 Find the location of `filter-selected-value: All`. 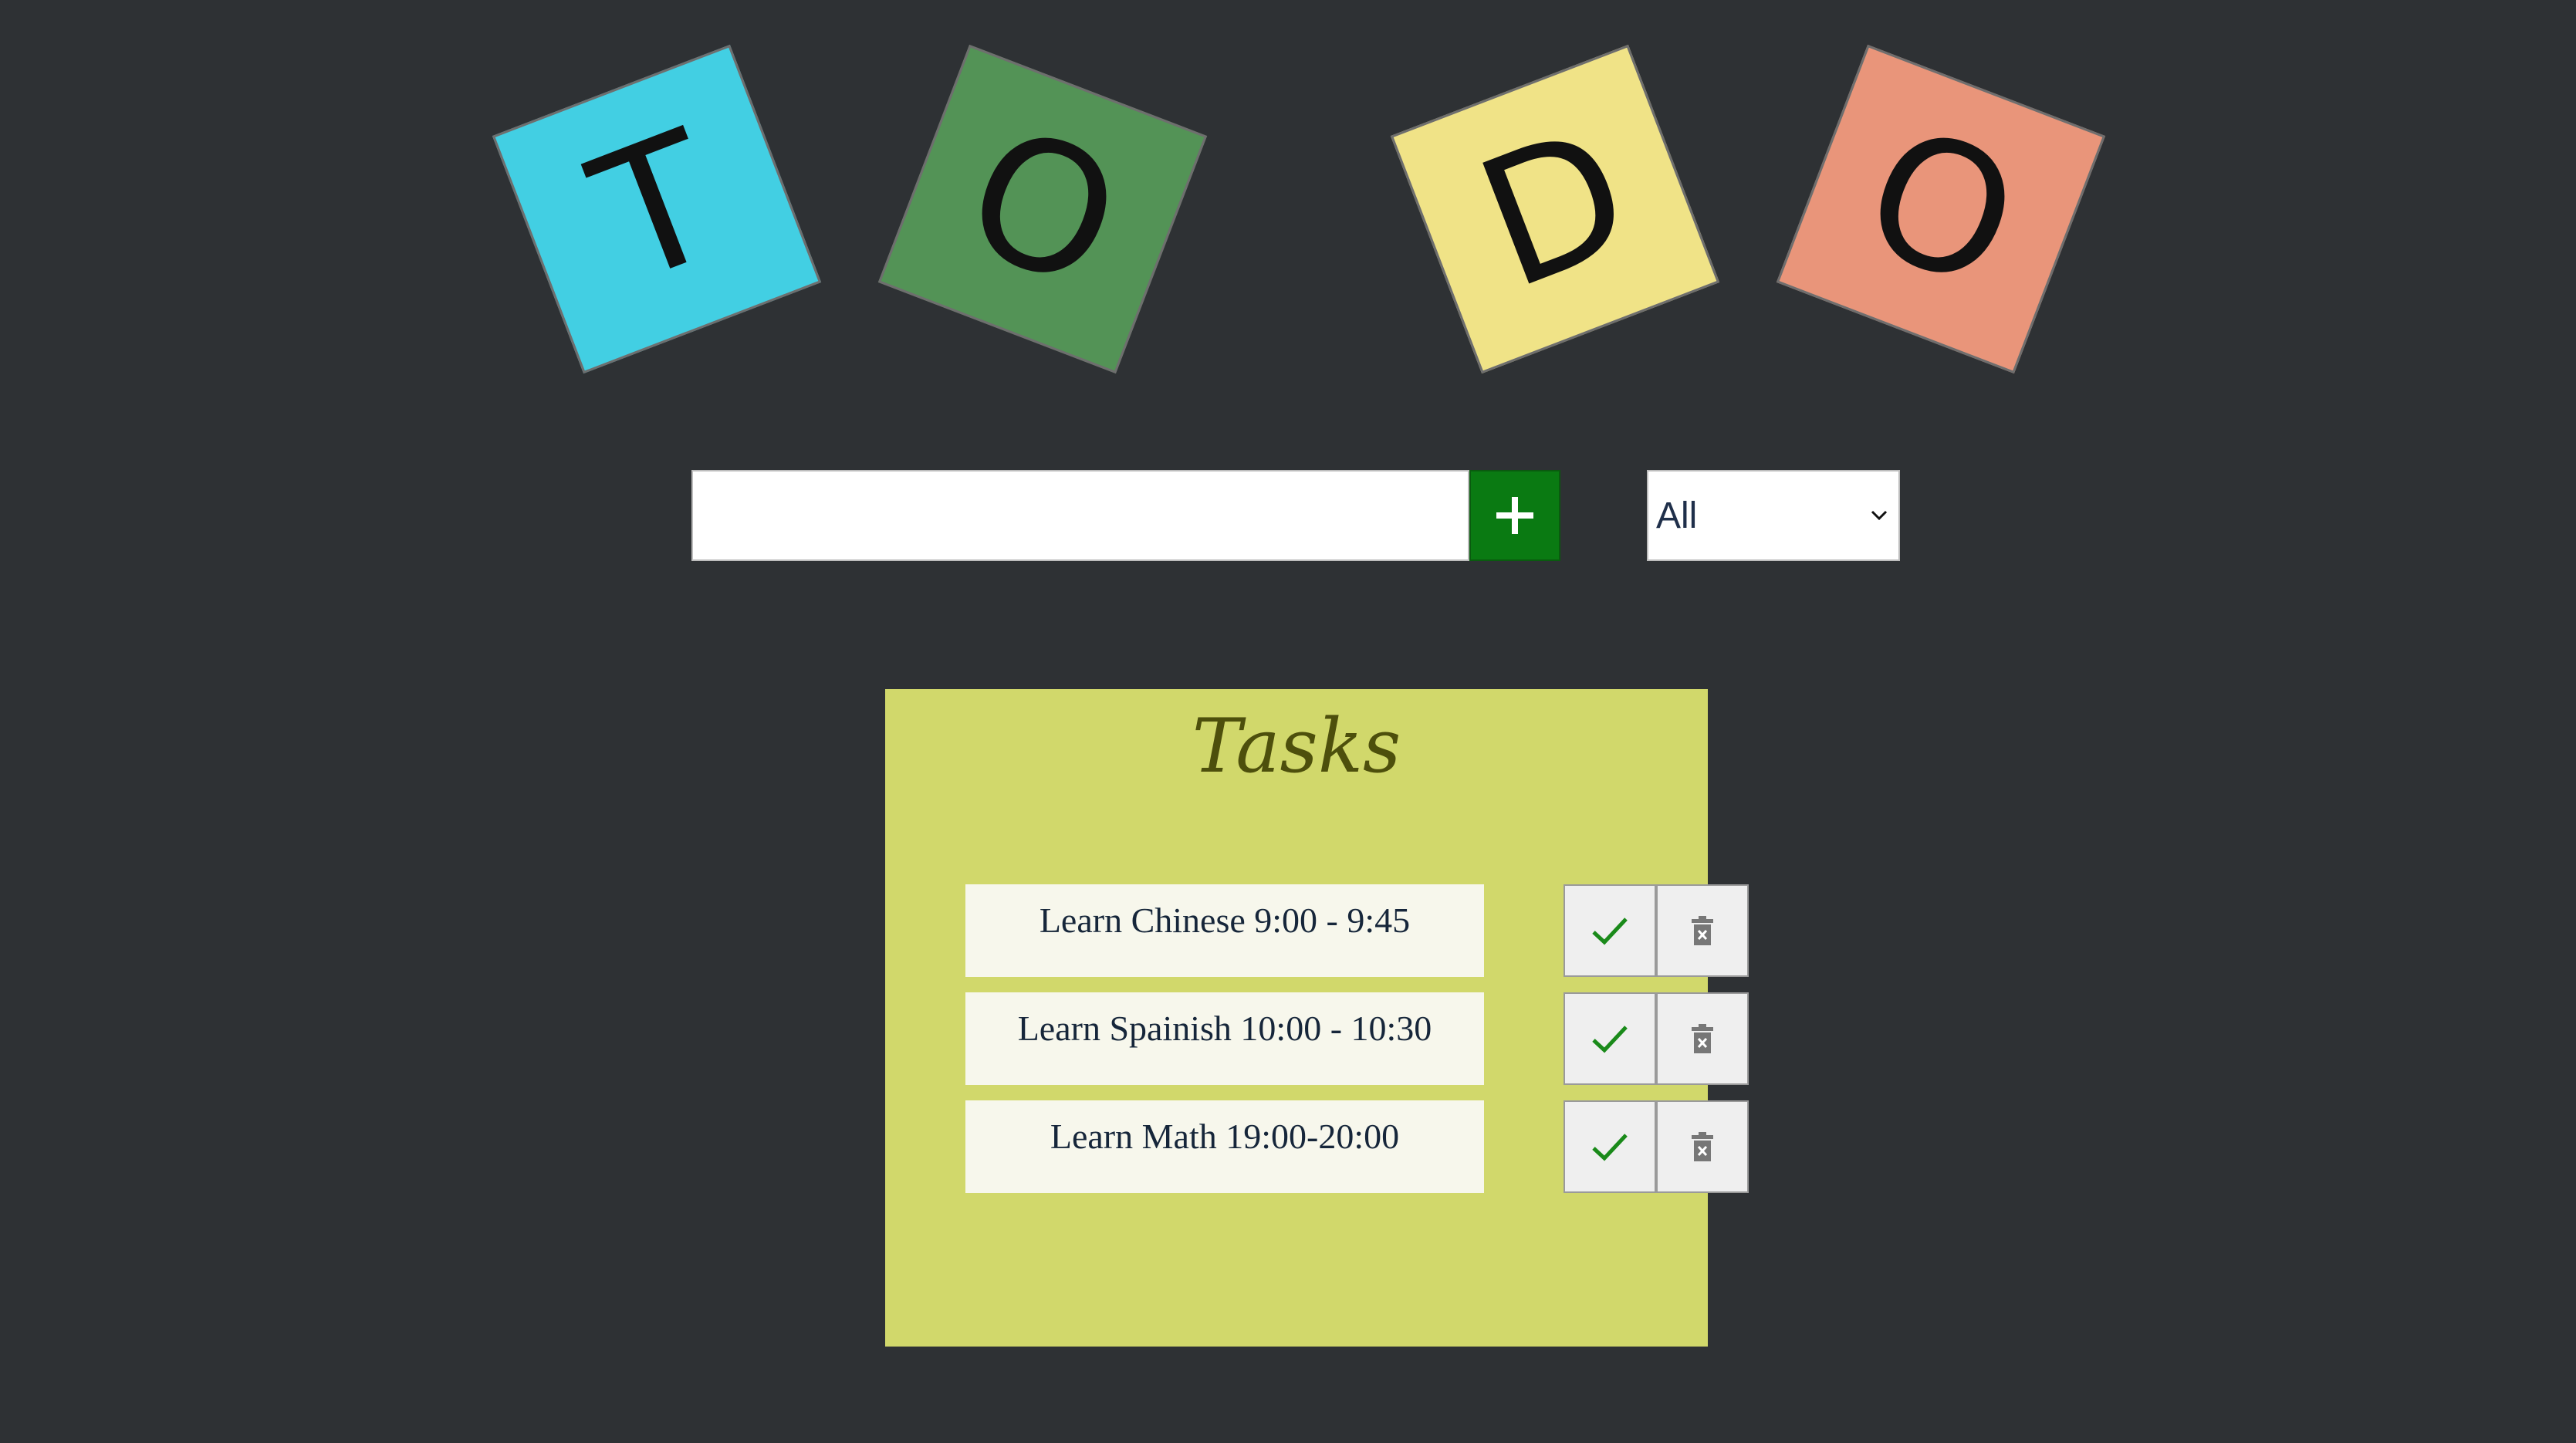

filter-selected-value: All is located at coordinates (1677, 515).